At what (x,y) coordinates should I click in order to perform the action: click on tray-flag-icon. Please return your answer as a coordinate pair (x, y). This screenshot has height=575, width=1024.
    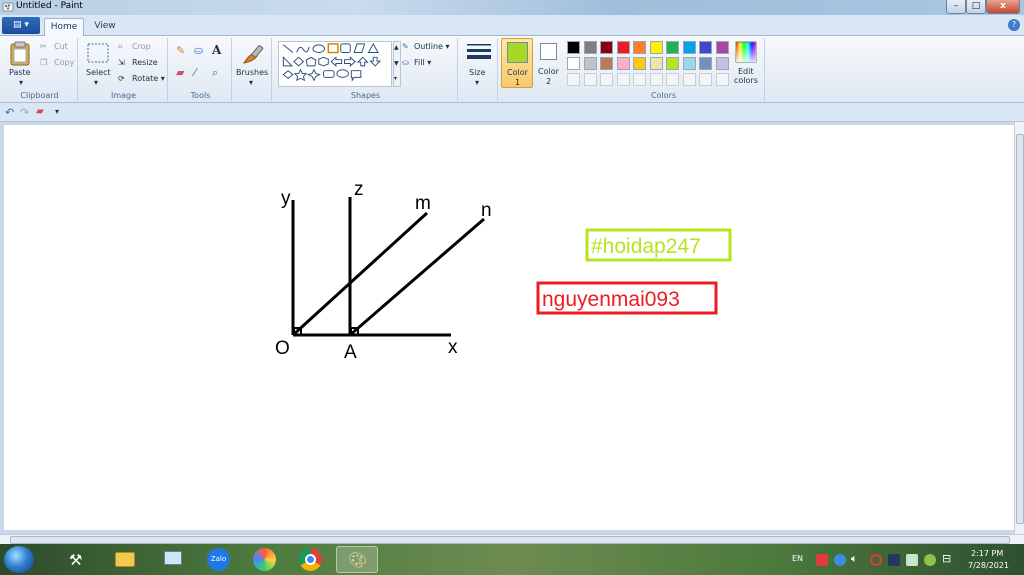
    Looking at the image, I should click on (912, 560).